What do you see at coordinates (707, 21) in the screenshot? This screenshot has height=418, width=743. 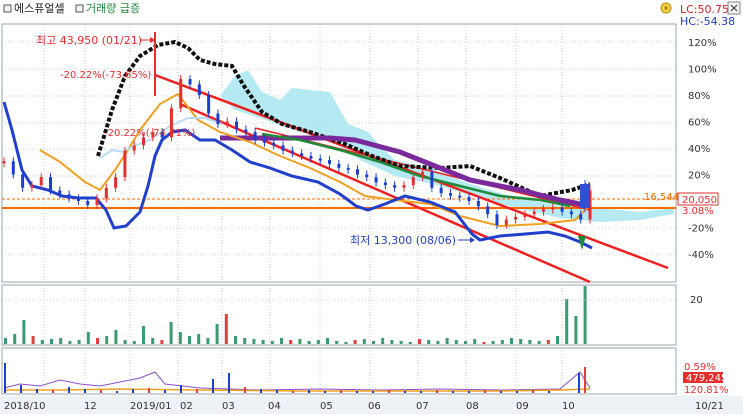 I see `hc-label: HC:-54.38` at bounding box center [707, 21].